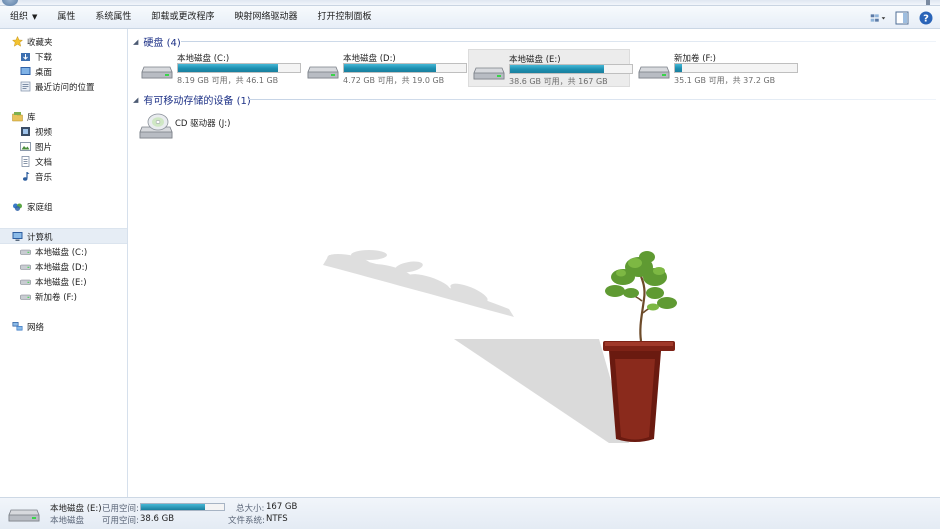 This screenshot has width=940, height=529. Describe the element at coordinates (35, 16) in the screenshot. I see `chevron-down-icon: ▼` at that location.